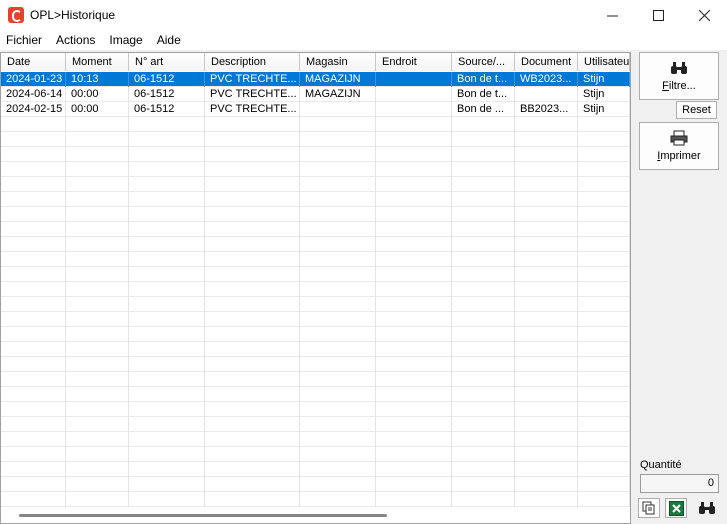 Image resolution: width=727 pixels, height=524 pixels. What do you see at coordinates (612, 15) in the screenshot?
I see `minimize-button` at bounding box center [612, 15].